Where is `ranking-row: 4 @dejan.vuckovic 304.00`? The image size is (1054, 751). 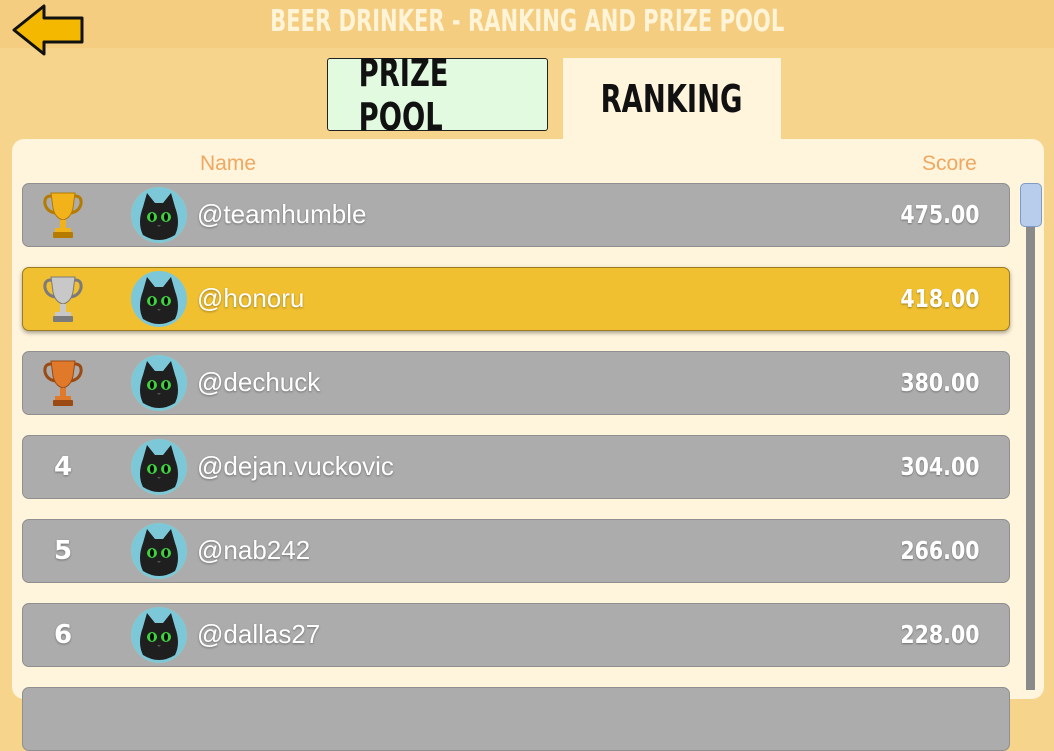 ranking-row: 4 @dejan.vuckovic 304.00 is located at coordinates (516, 467).